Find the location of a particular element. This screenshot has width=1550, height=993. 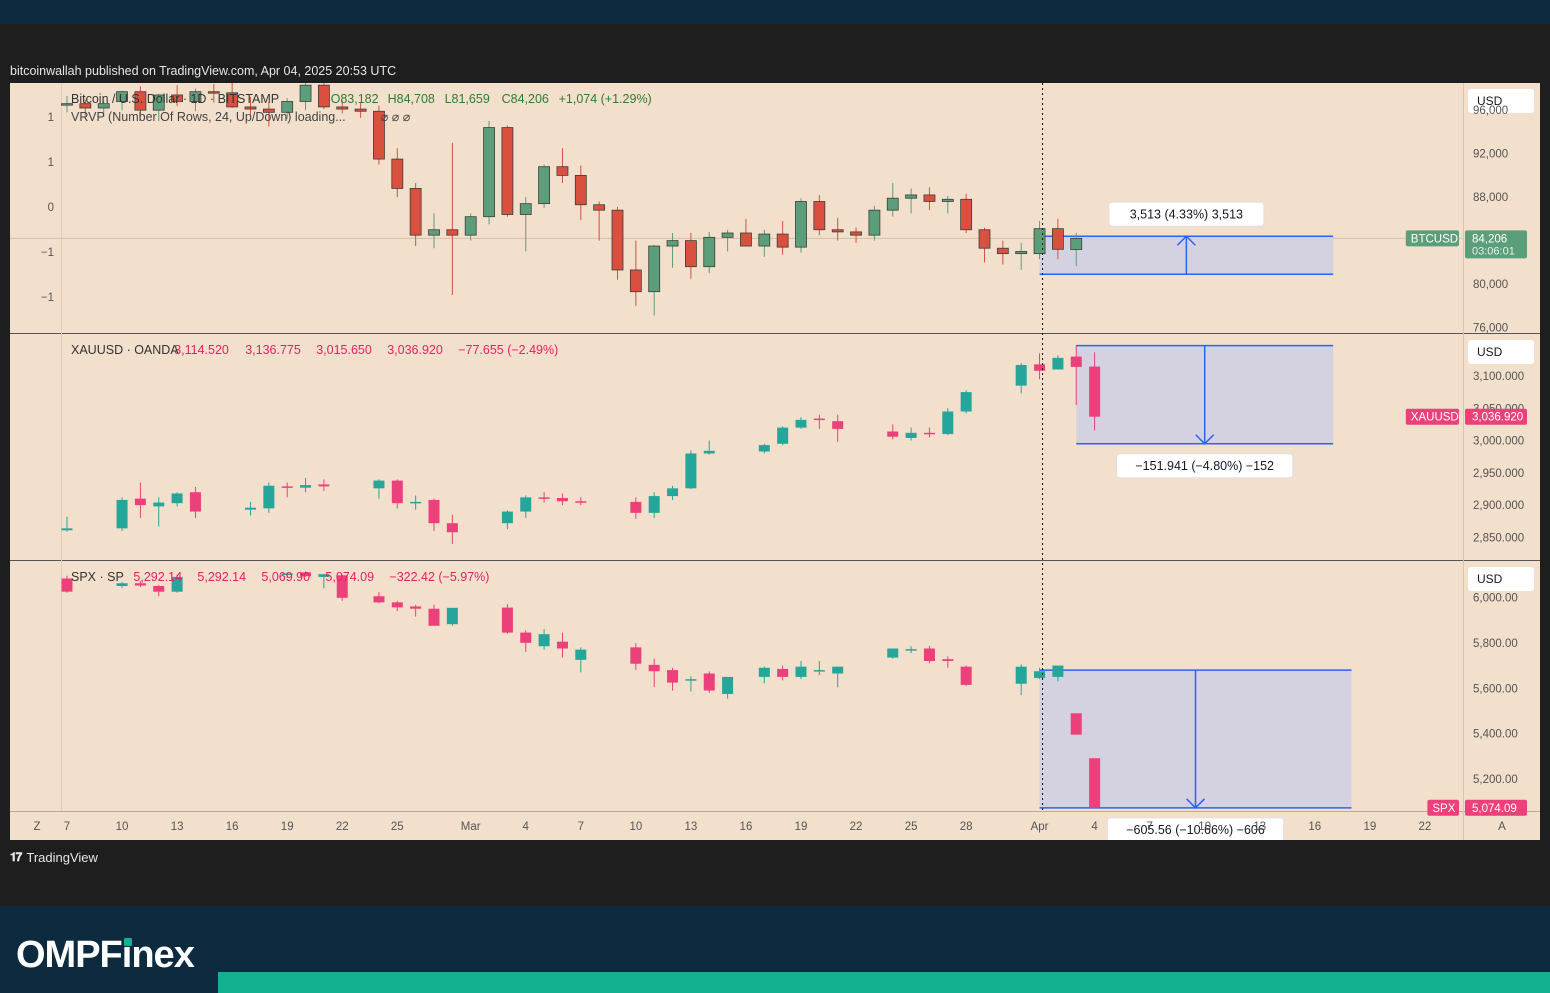

time-tick-label: Apr is located at coordinates (1040, 827).